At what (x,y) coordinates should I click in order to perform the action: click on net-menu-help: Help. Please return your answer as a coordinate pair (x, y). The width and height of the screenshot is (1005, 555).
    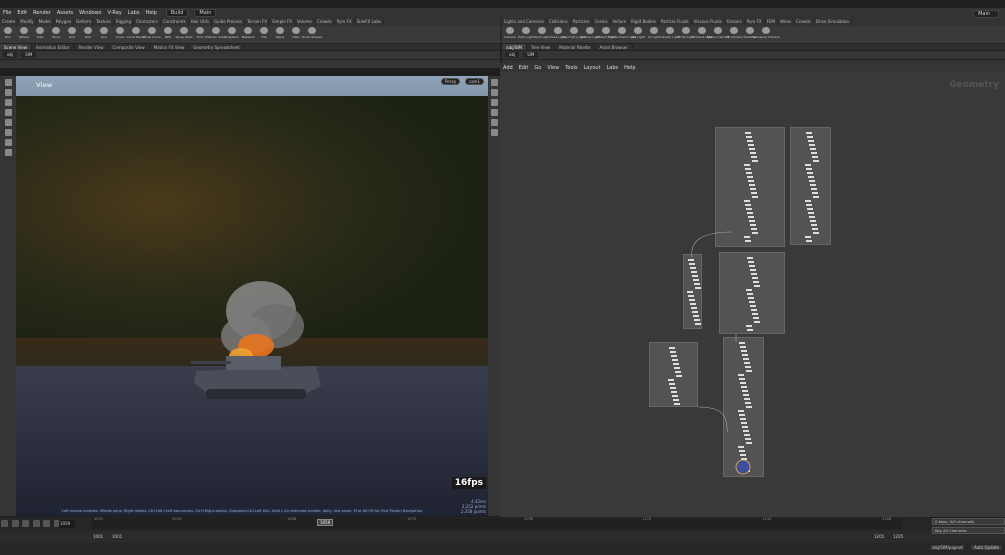
    Looking at the image, I should click on (629, 68).